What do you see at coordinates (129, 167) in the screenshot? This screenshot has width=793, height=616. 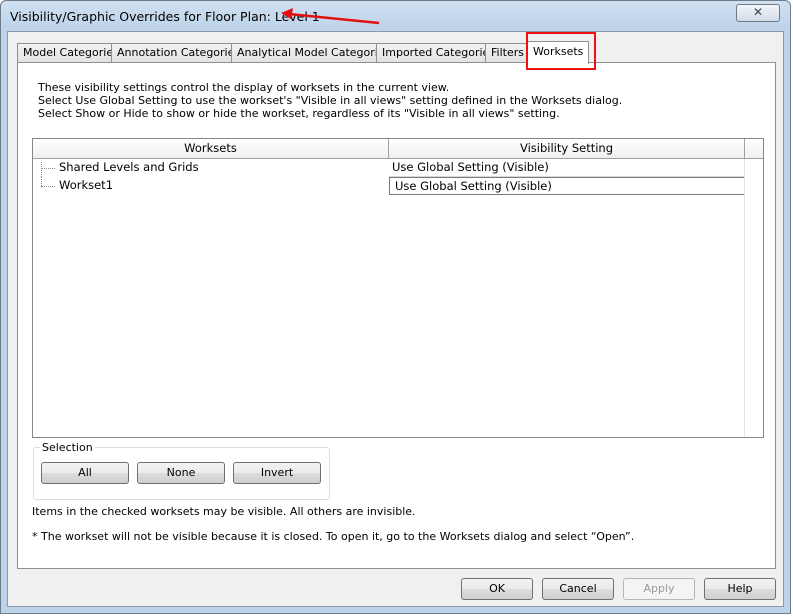 I see `workset-name: Shared Levels and Grids` at bounding box center [129, 167].